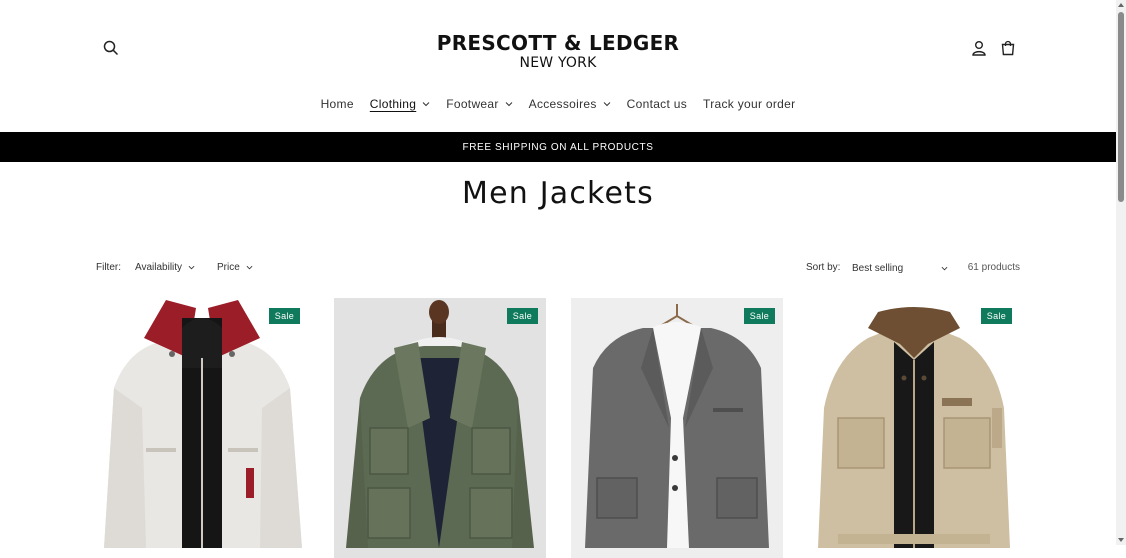 This screenshot has width=1126, height=558. I want to click on brand-name: PRESCOTT & LEDGER, so click(558, 43).